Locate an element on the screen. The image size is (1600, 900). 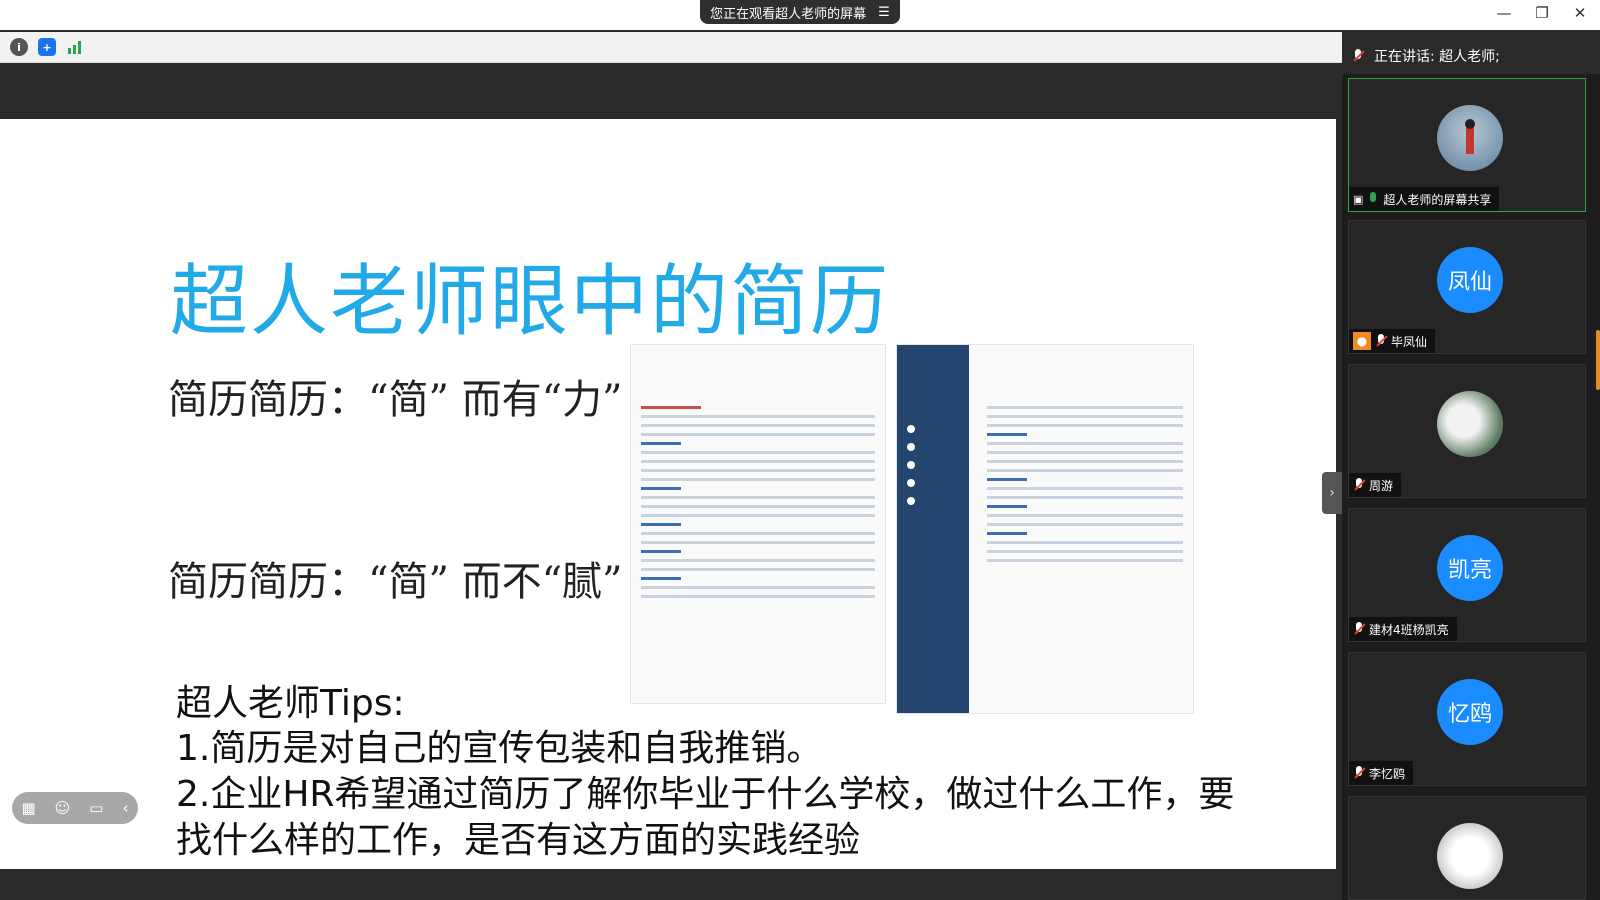
participant-card: 忆鸥 李忆鸥 is located at coordinates (1467, 719).